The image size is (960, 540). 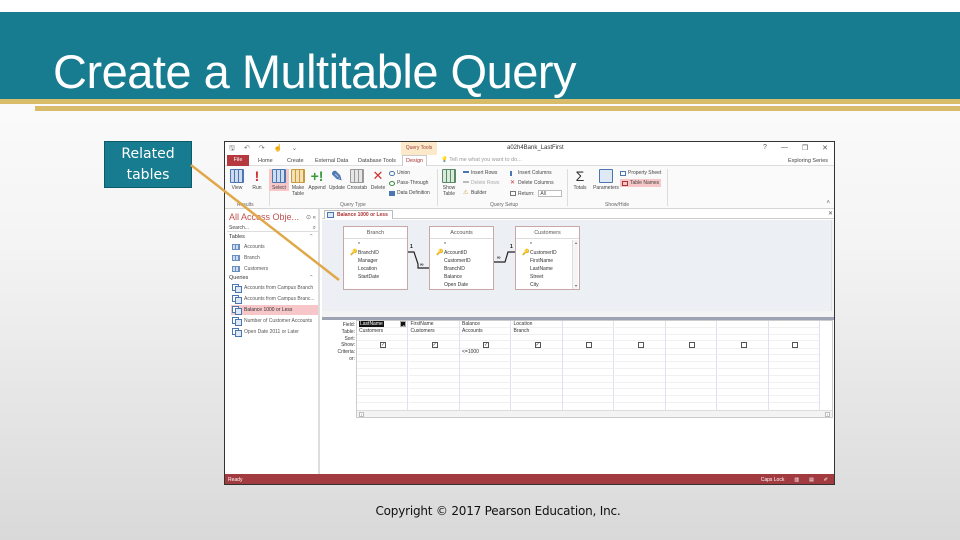 I want to click on minimize-icon: —, so click(x=784, y=148).